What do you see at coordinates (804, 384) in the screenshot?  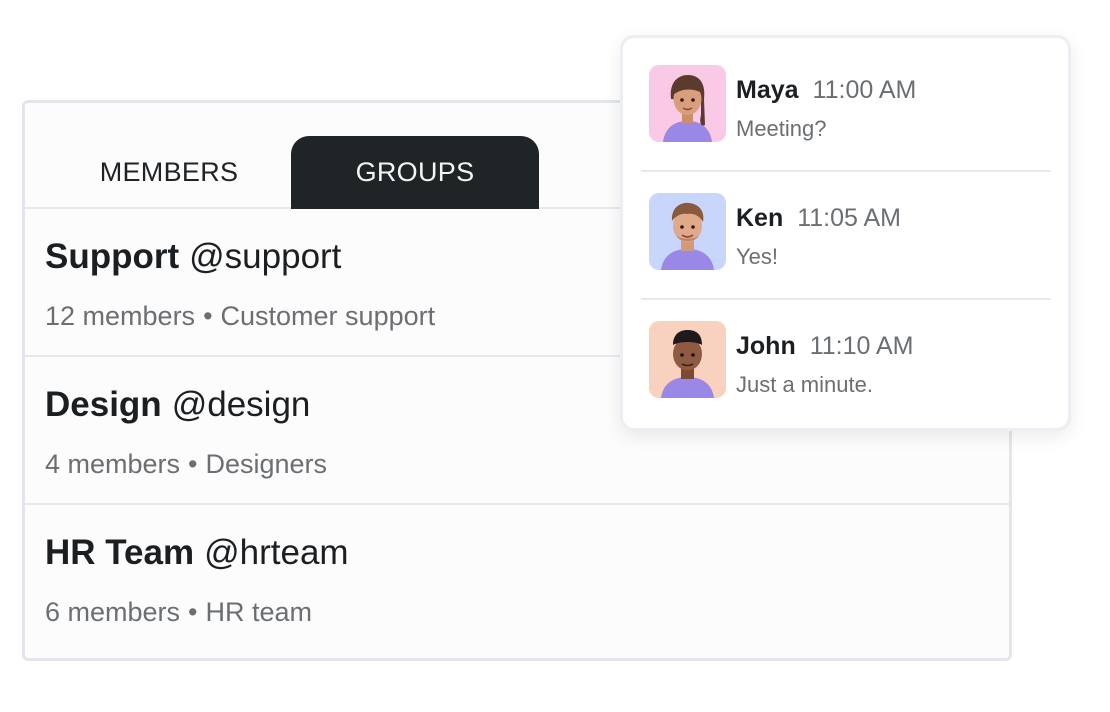 I see `message-text: Just a minute.` at bounding box center [804, 384].